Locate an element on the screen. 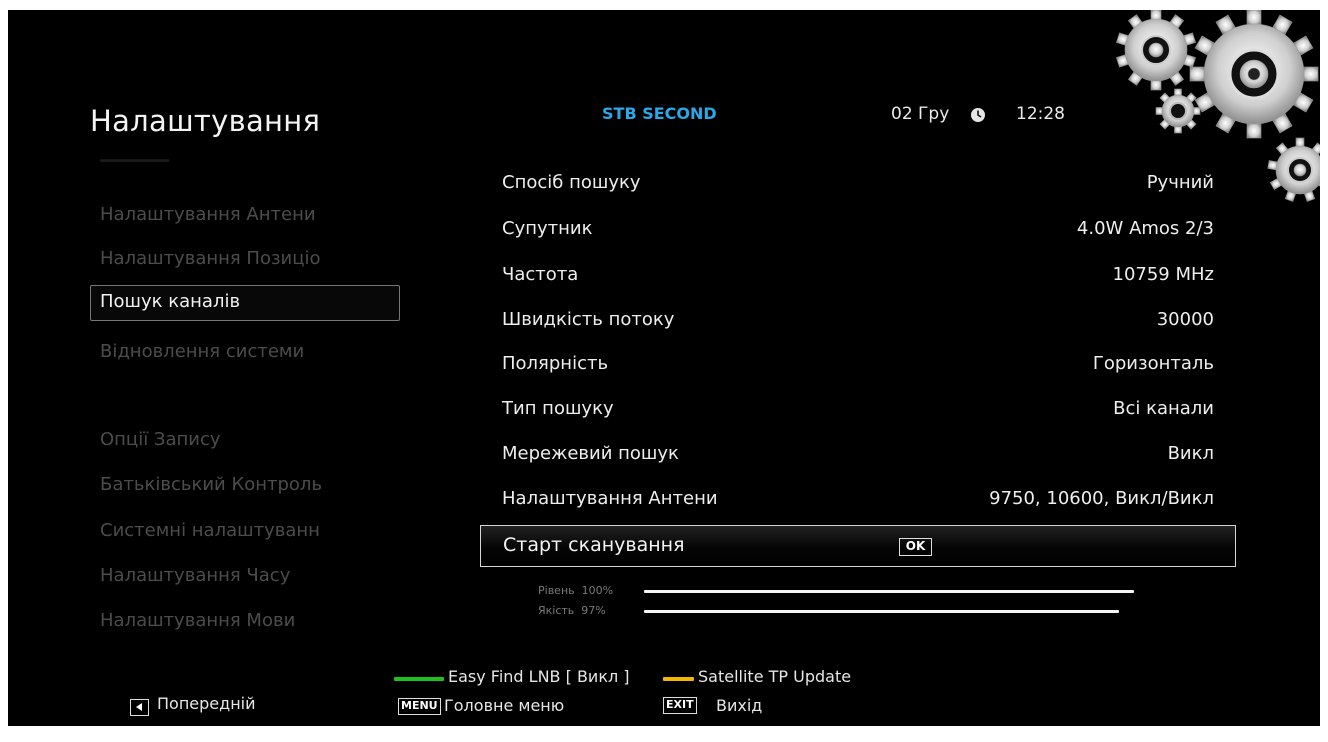 Image resolution: width=1328 pixels, height=742 pixels. signal-quality-label: Якість 97% is located at coordinates (572, 610).